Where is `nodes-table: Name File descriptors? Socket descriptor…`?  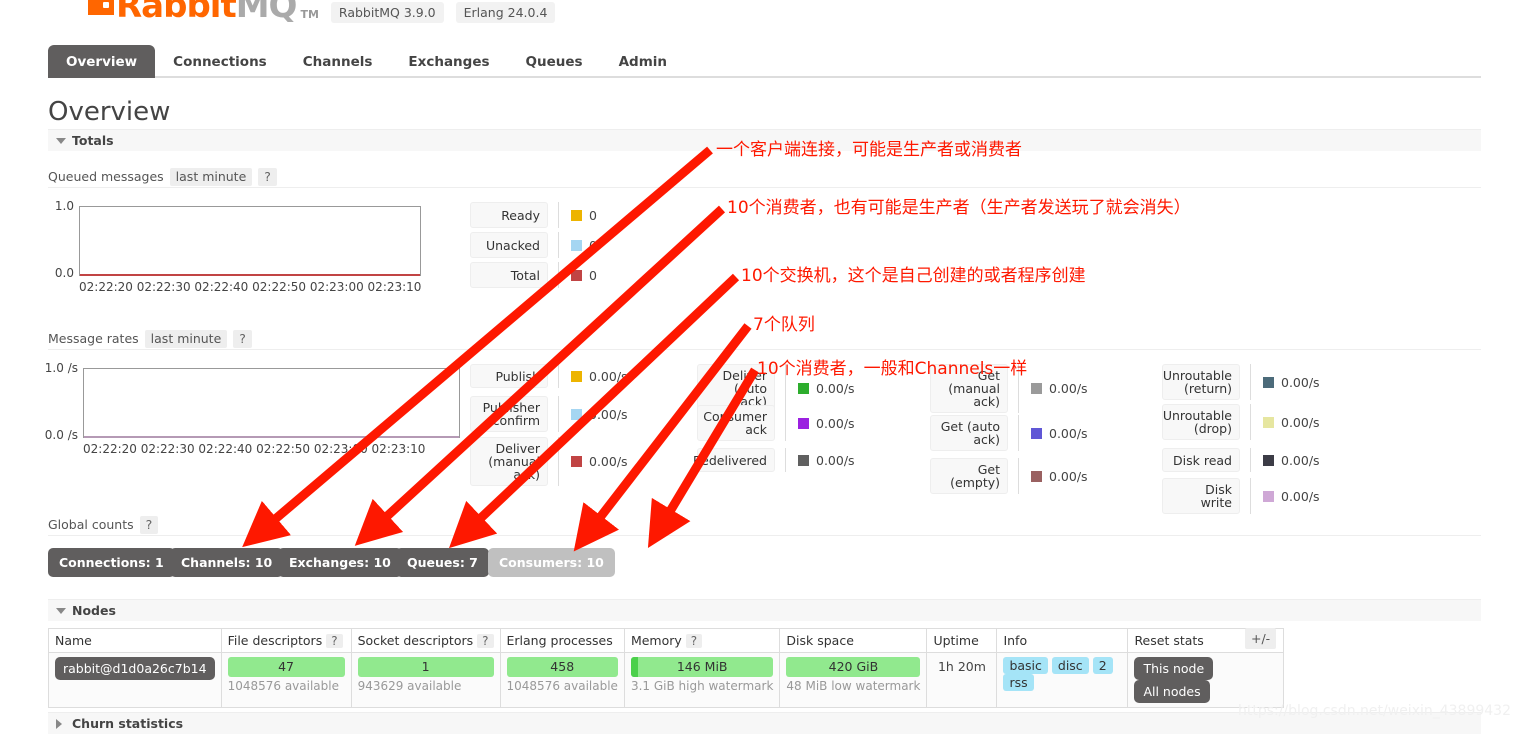 nodes-table: Name File descriptors? Socket descriptor… is located at coordinates (666, 668).